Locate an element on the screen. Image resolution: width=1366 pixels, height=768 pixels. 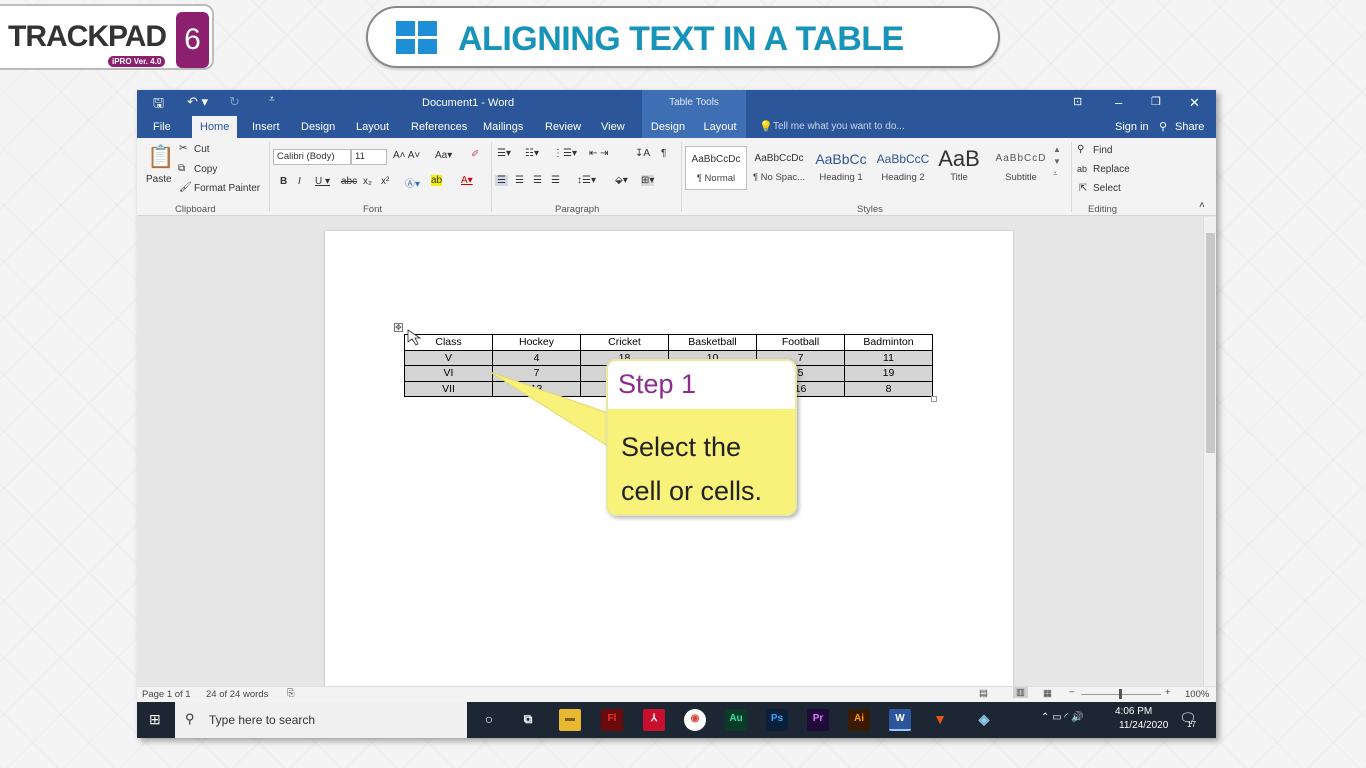
acrobat-icon: ⅄ is located at coordinates (654, 720).